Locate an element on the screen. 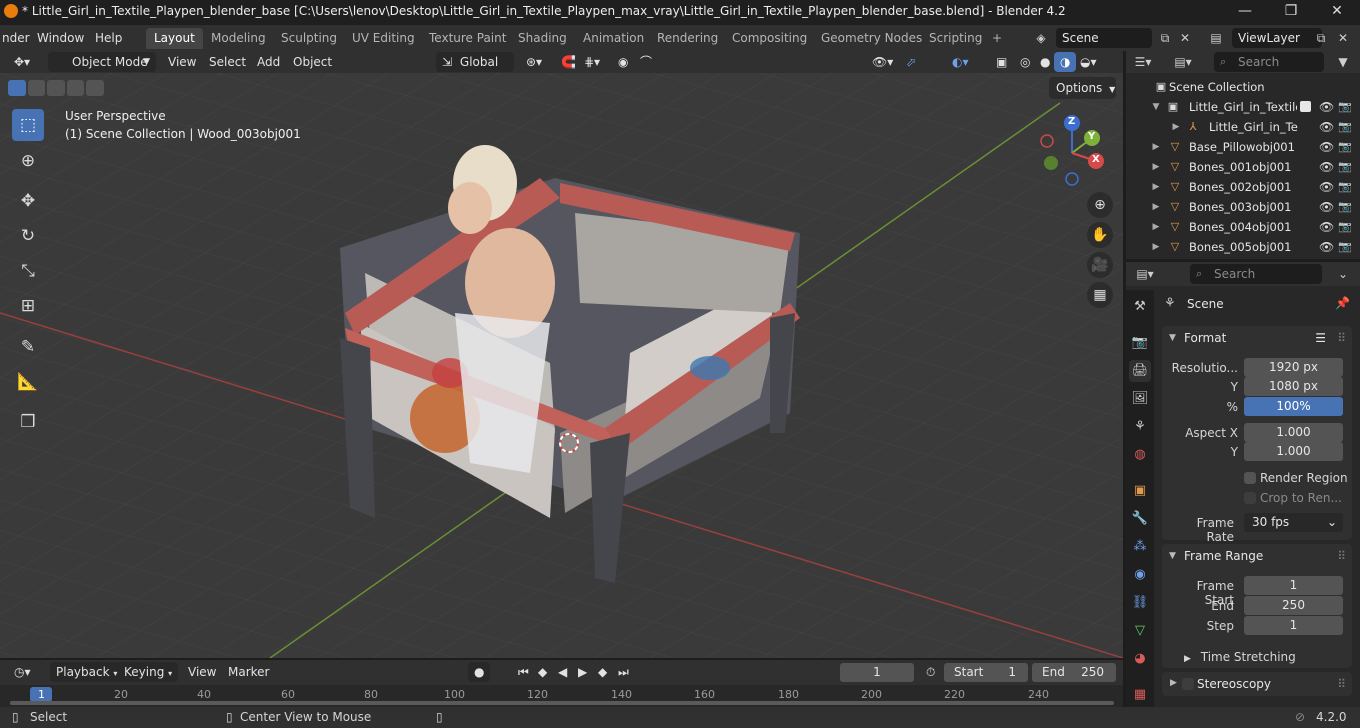 Image resolution: width=1360 pixels, height=728 pixels. format-panel-header: ▼ Format ☰ ⠿ is located at coordinates (1257, 338).